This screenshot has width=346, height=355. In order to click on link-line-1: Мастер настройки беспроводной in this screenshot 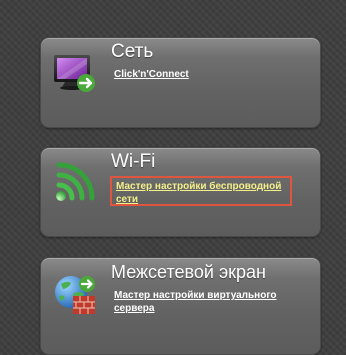, I will do `click(199, 186)`.